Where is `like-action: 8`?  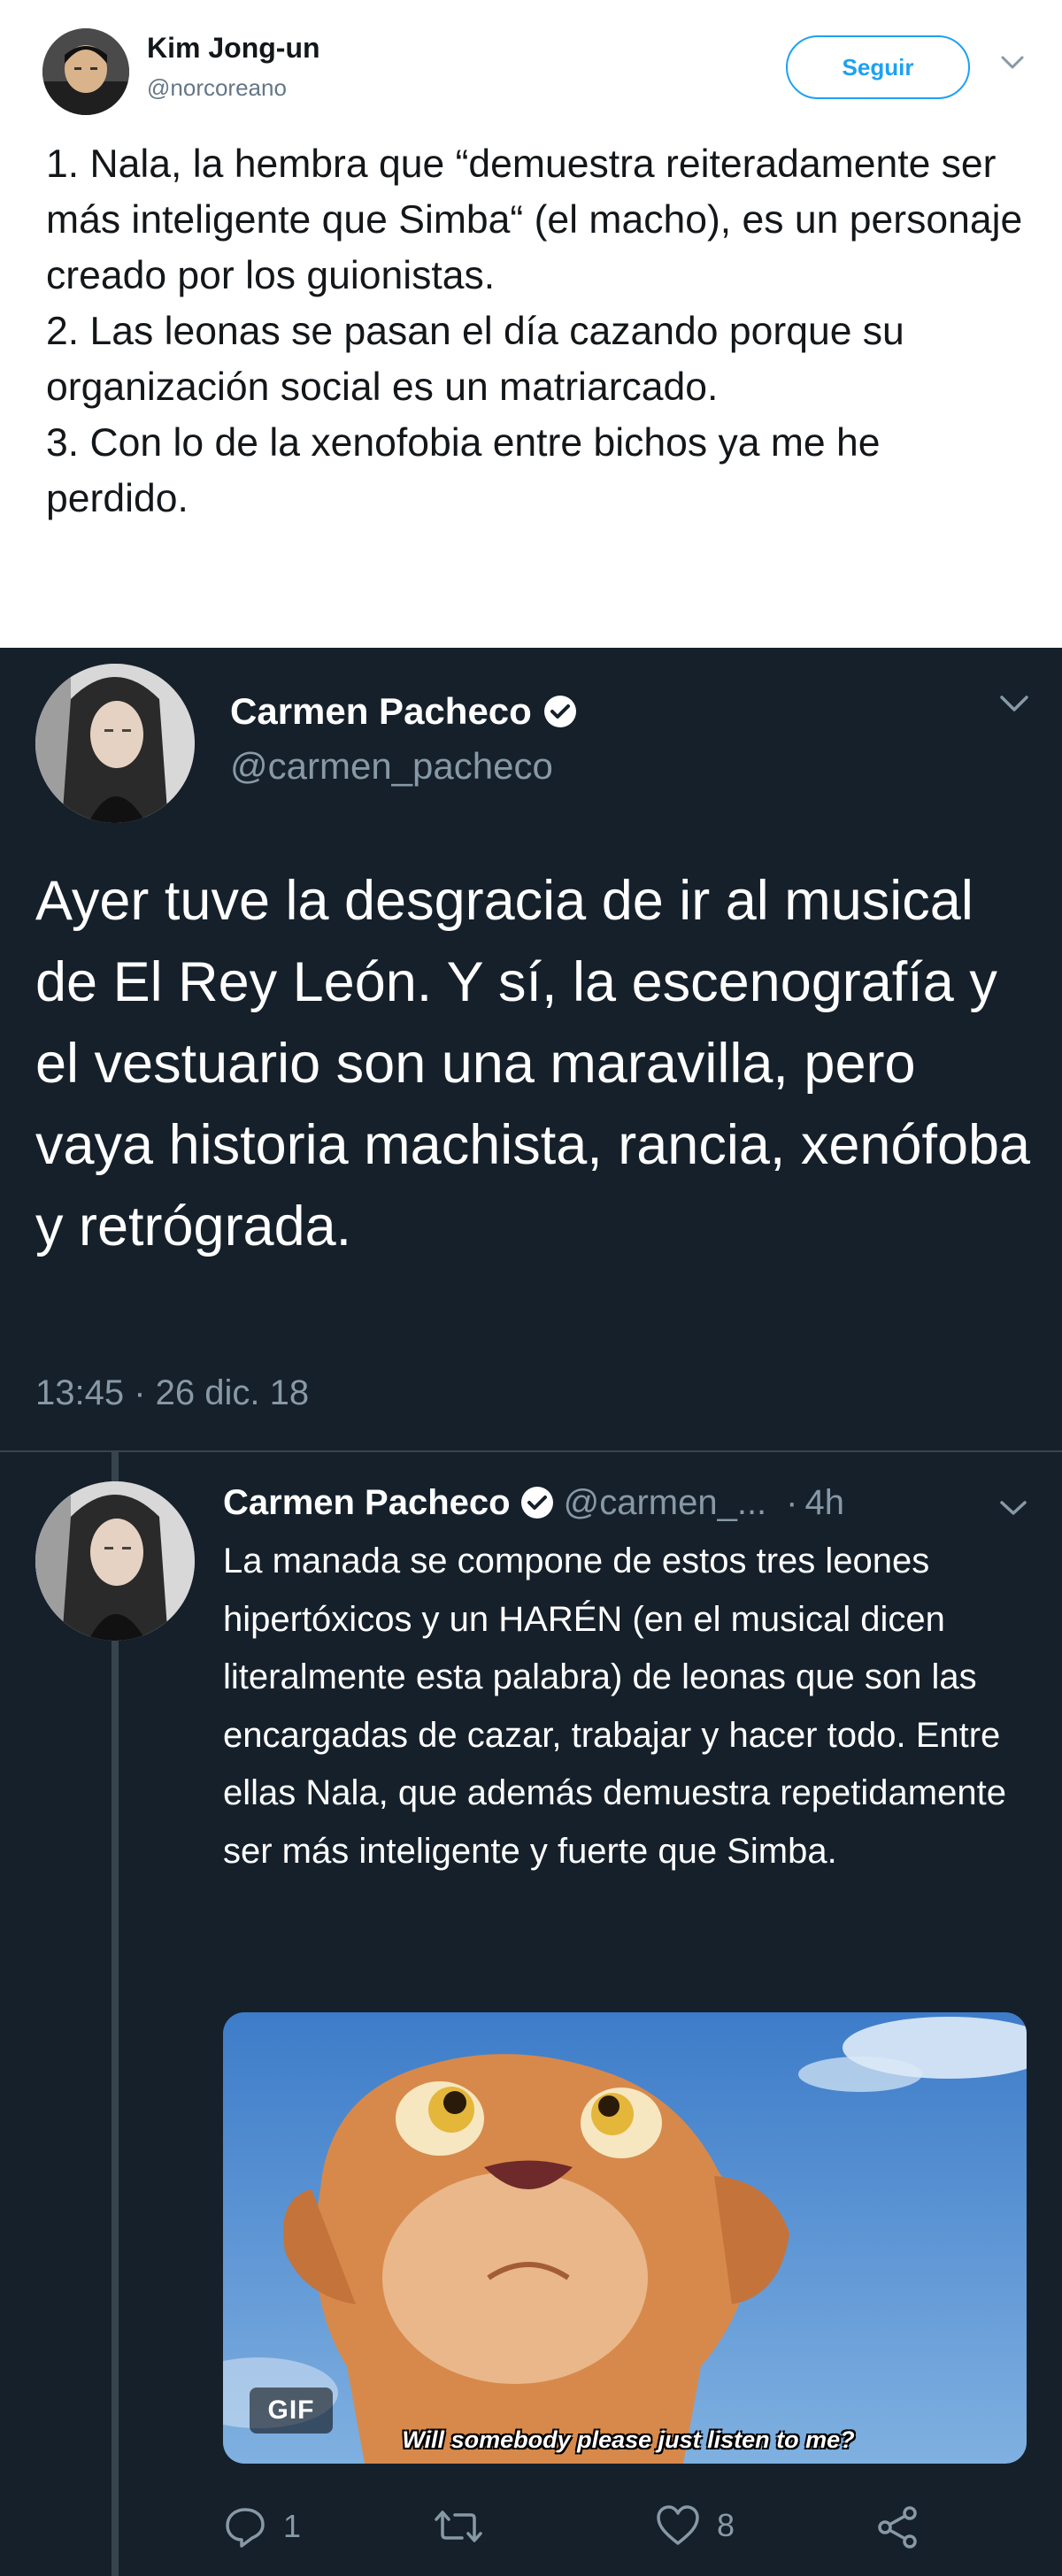
like-action: 8 is located at coordinates (695, 2525).